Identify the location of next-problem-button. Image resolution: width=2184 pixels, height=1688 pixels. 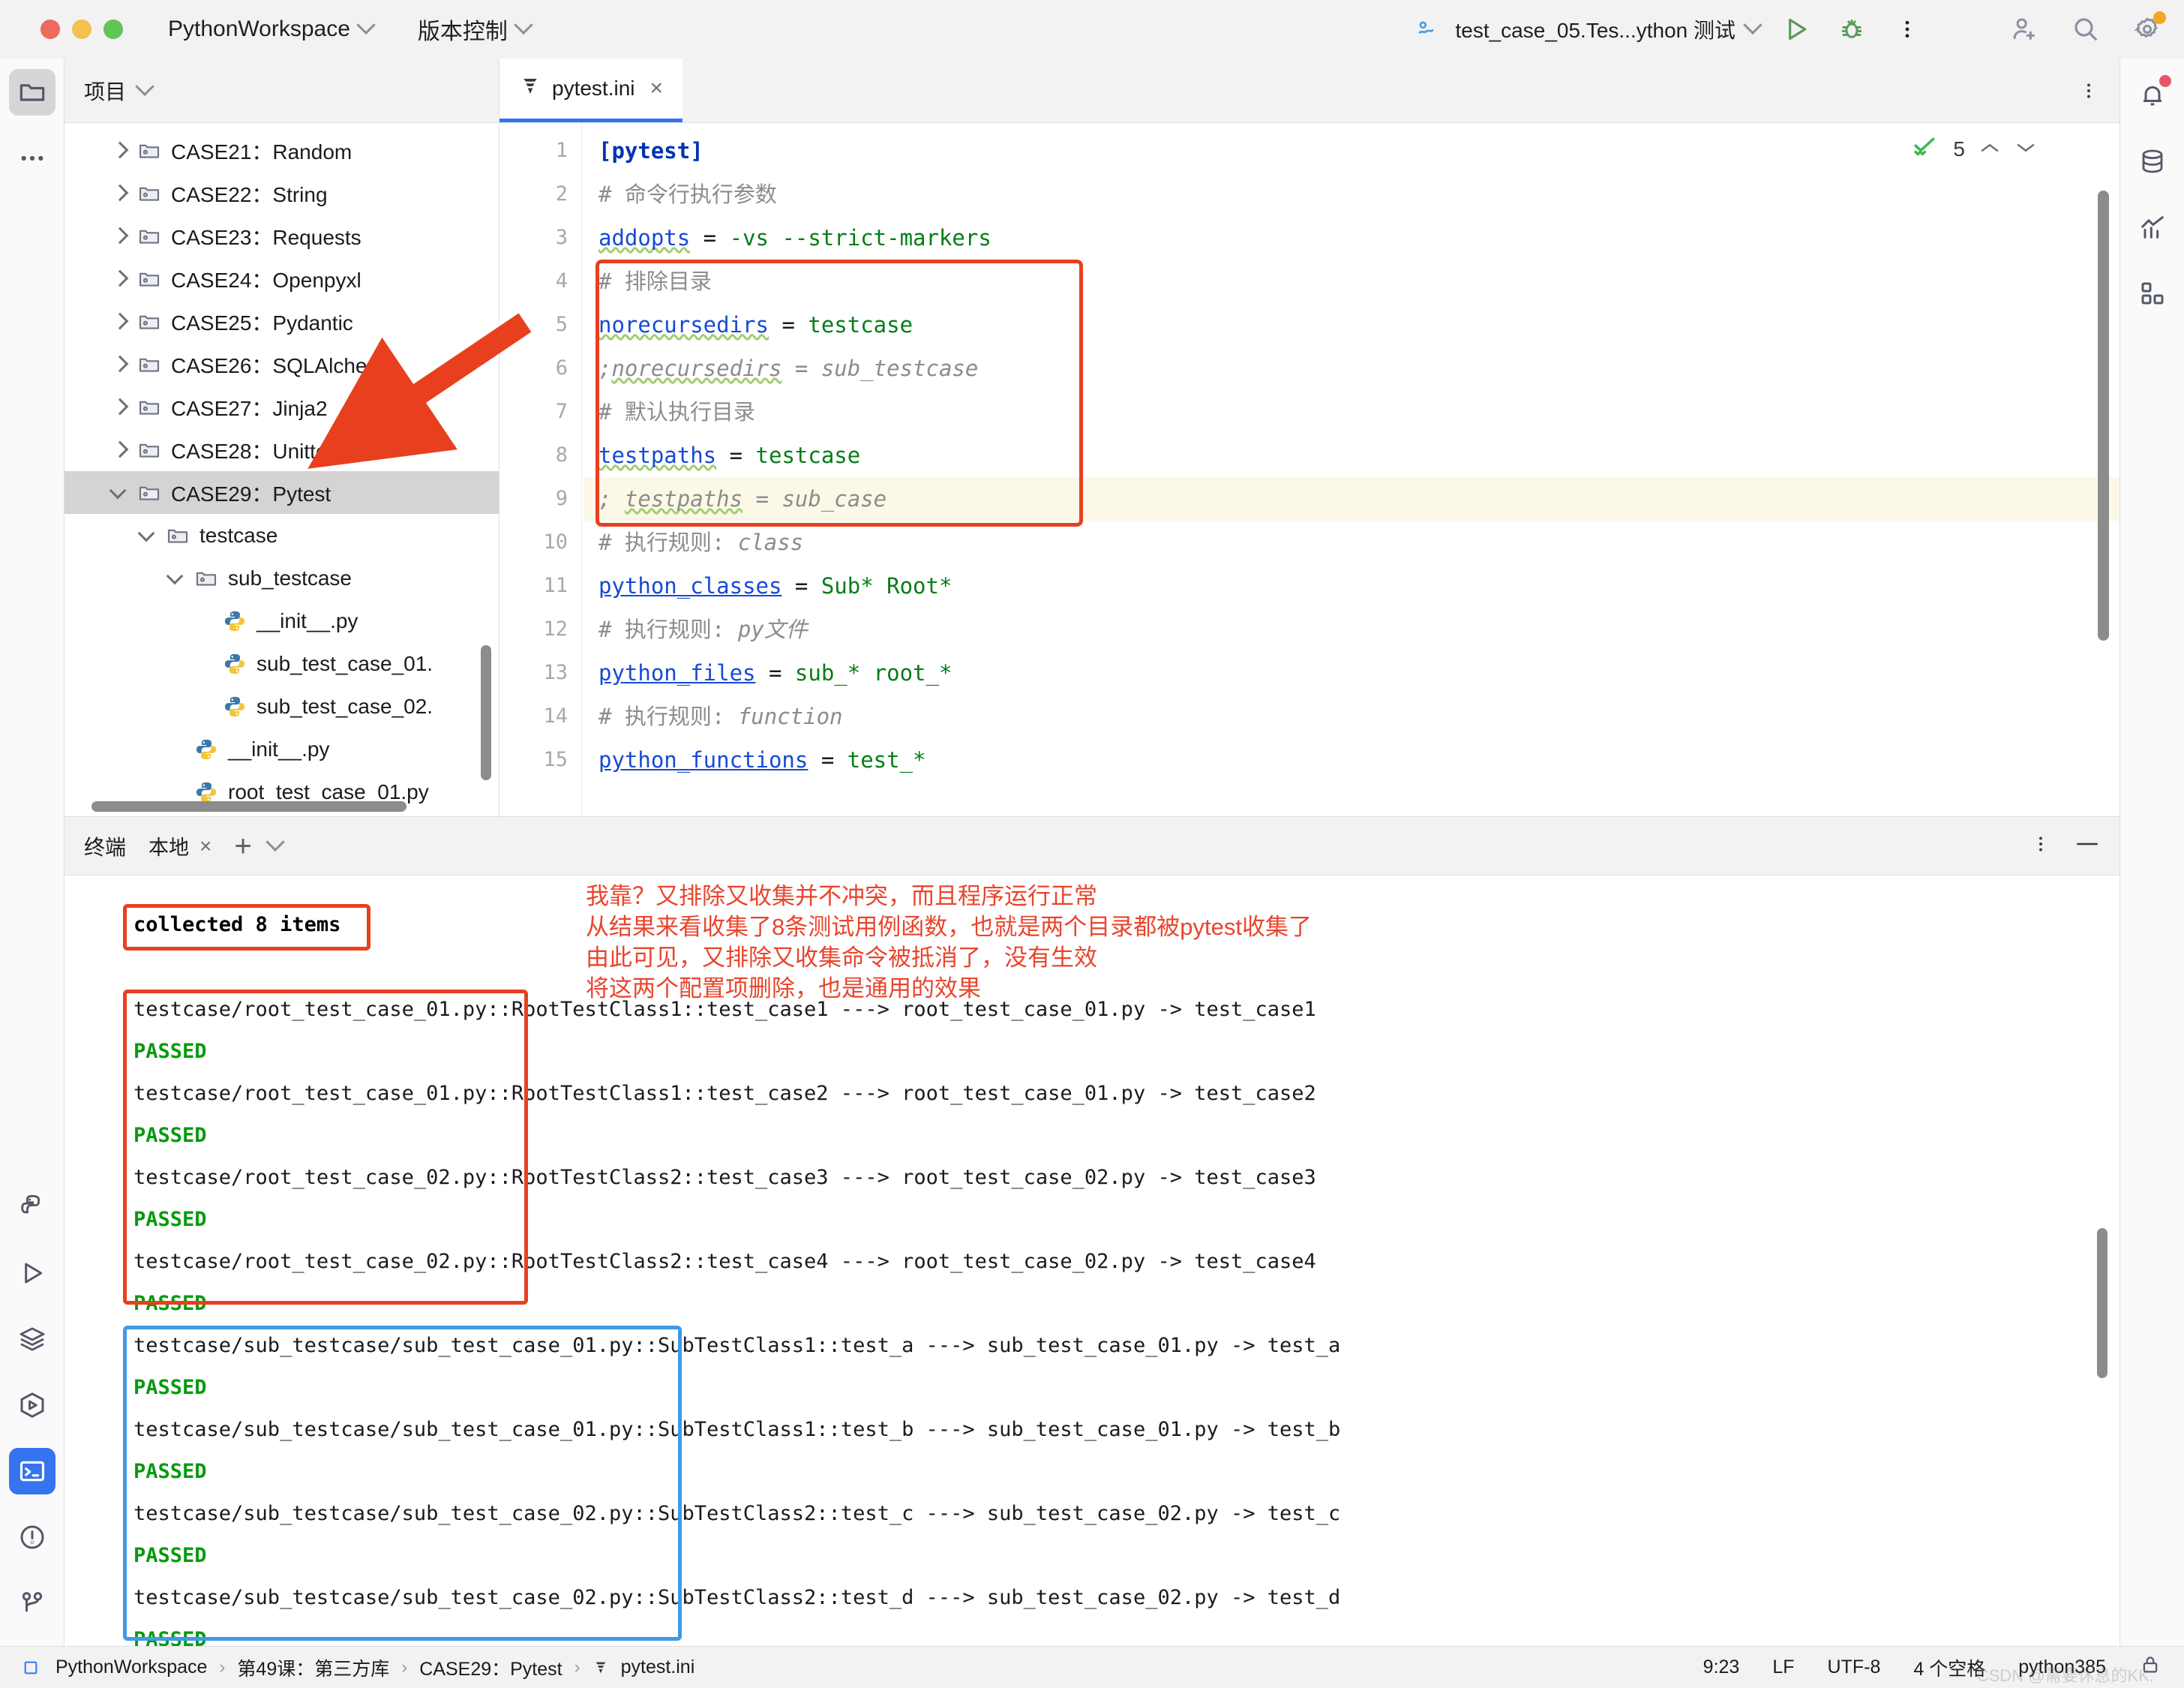
(2025, 149).